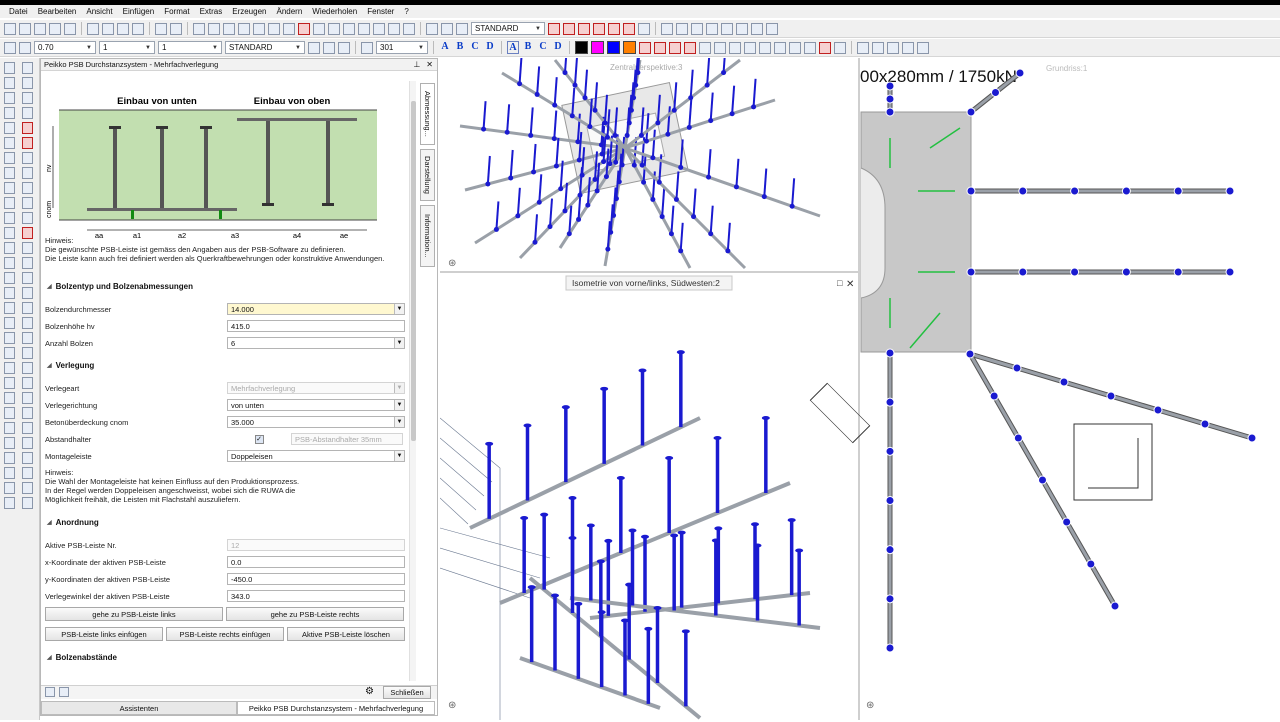 The width and height of the screenshot is (1280, 722). Describe the element at coordinates (27, 68) in the screenshot. I see `trim-tool-icon` at that location.